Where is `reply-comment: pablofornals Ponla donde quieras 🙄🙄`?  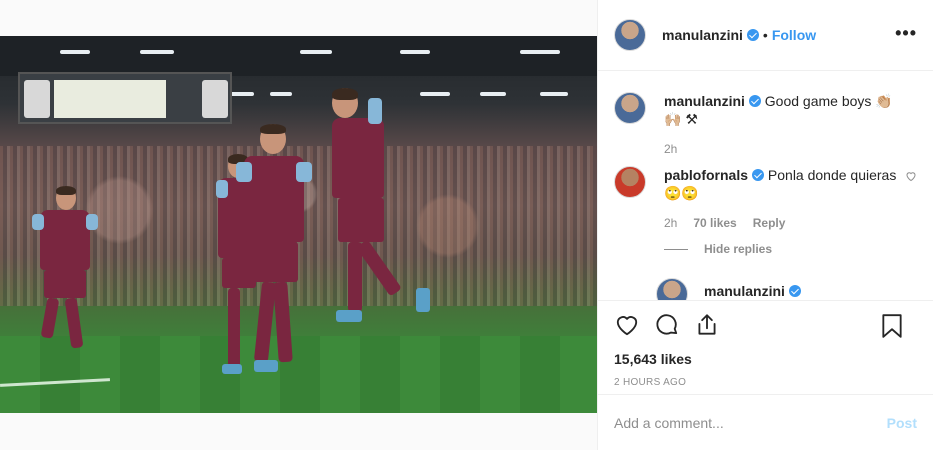
reply-comment: pablofornals Ponla donde quieras 🙄🙄 is located at coordinates (765, 184).